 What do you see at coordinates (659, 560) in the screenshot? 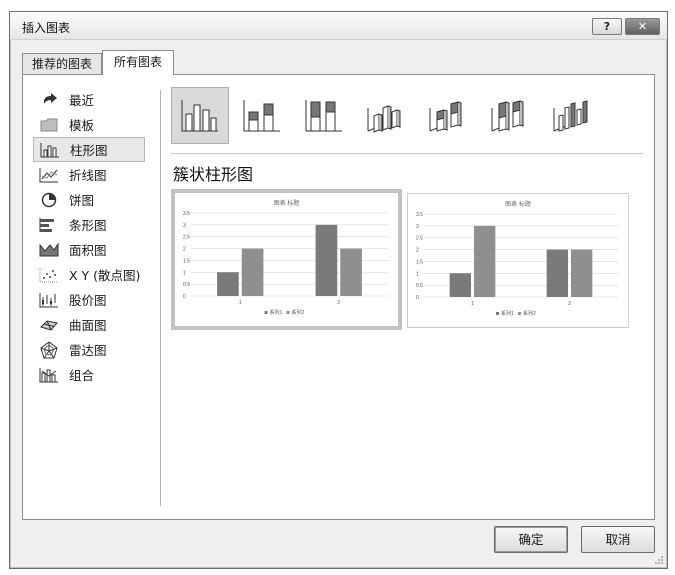
I see `resize-grip-icon` at bounding box center [659, 560].